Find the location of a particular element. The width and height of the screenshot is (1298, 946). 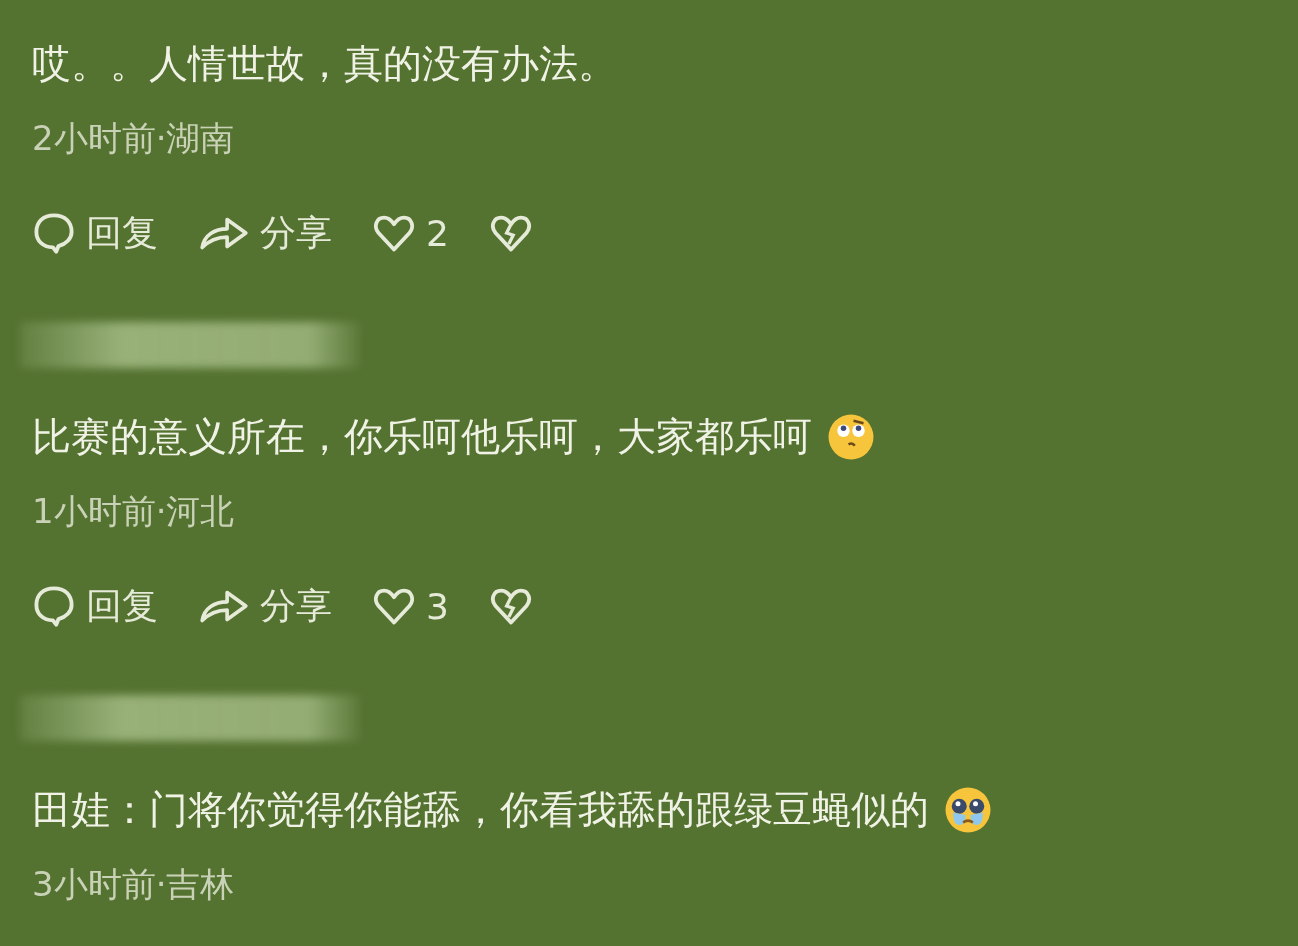

comment-meta: 1小时前·河北 is located at coordinates (133, 511).